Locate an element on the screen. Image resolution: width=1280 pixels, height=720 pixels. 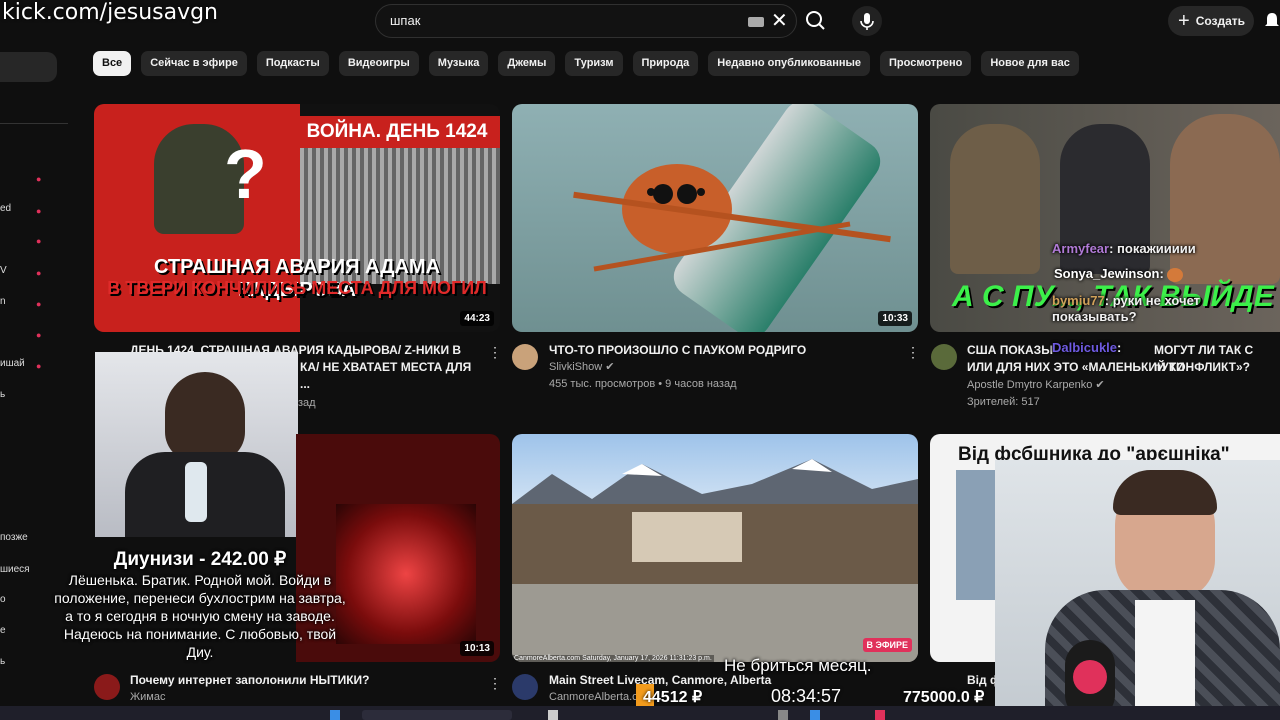
os-taskbar is located at coordinates (640, 713).